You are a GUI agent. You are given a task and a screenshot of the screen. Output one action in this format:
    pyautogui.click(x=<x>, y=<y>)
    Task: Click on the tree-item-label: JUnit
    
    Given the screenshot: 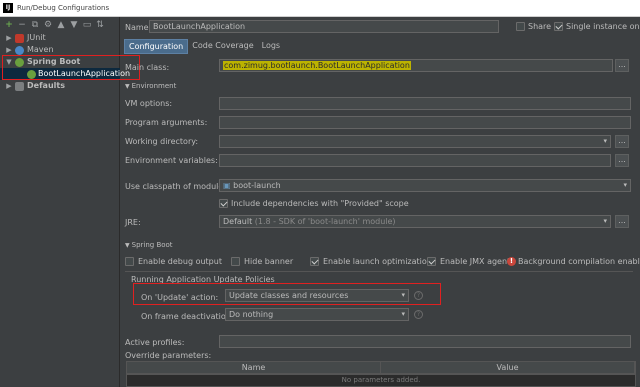 What is the action you would take?
    pyautogui.click(x=36, y=37)
    